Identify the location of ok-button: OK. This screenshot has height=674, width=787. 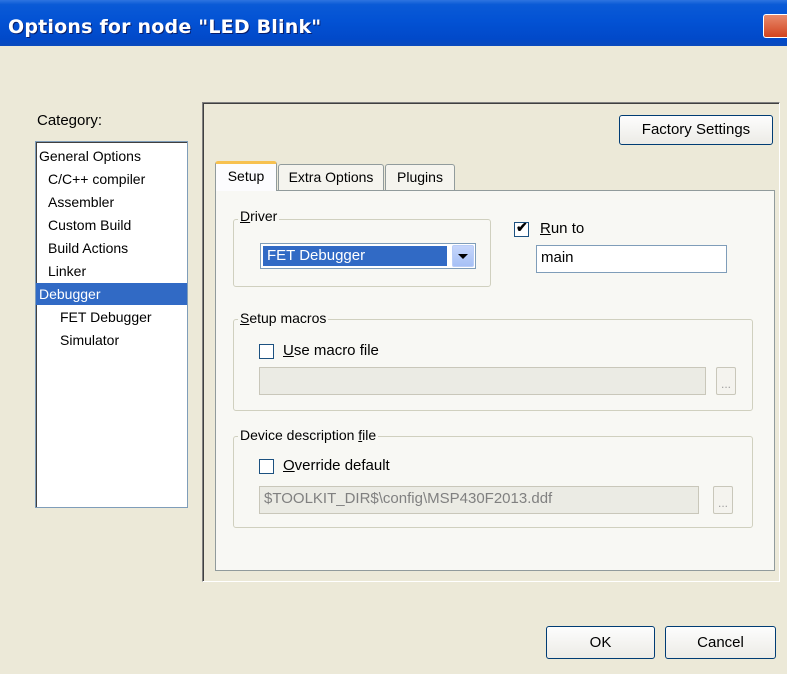
(600, 642).